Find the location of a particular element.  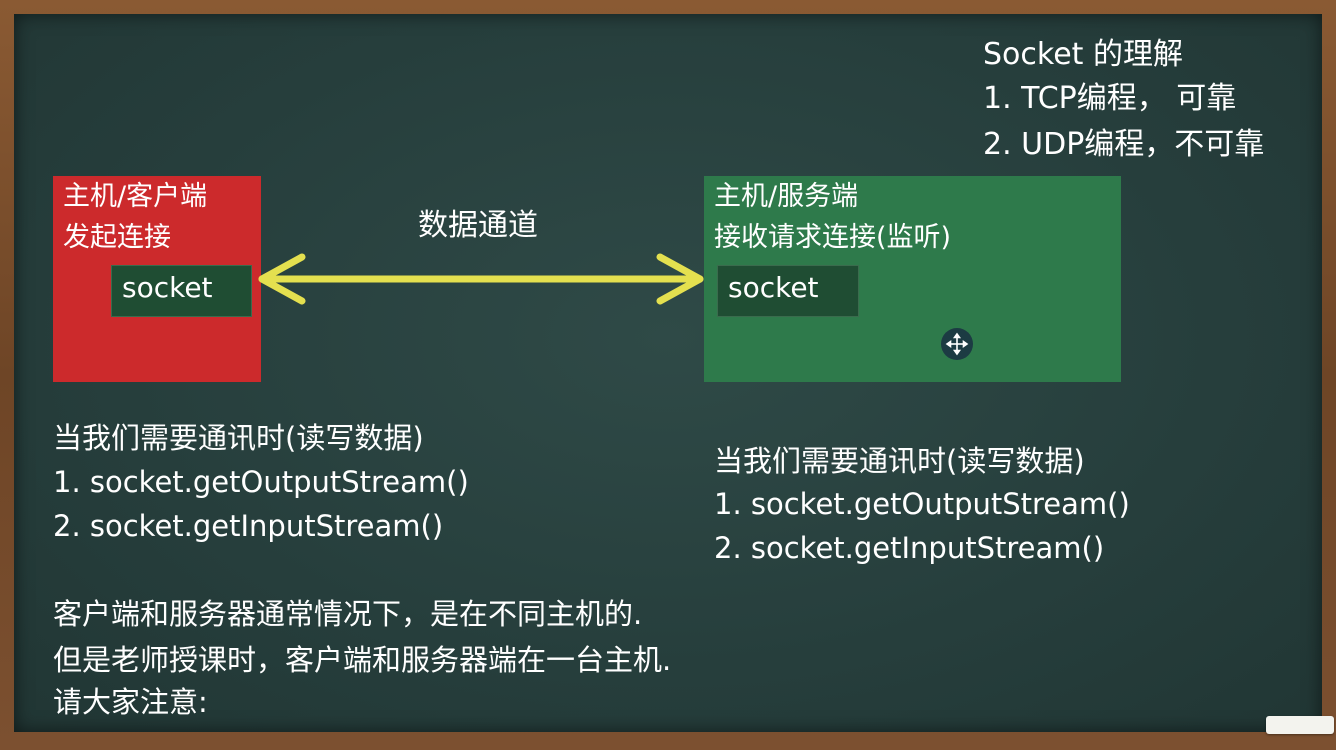

right-notes-line2: 2. socket.getInputStream() is located at coordinates (909, 548).